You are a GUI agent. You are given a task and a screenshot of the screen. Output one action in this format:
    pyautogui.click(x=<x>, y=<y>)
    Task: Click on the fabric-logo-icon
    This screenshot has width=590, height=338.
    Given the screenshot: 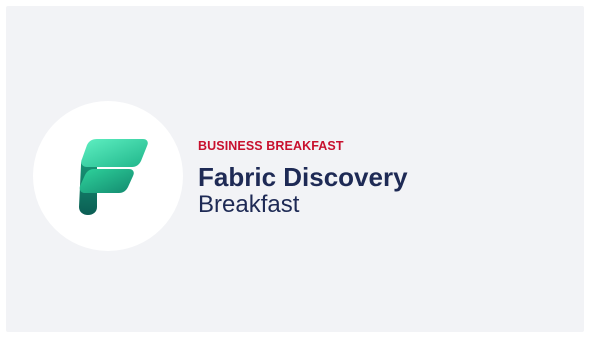 What is the action you would take?
    pyautogui.click(x=113, y=177)
    